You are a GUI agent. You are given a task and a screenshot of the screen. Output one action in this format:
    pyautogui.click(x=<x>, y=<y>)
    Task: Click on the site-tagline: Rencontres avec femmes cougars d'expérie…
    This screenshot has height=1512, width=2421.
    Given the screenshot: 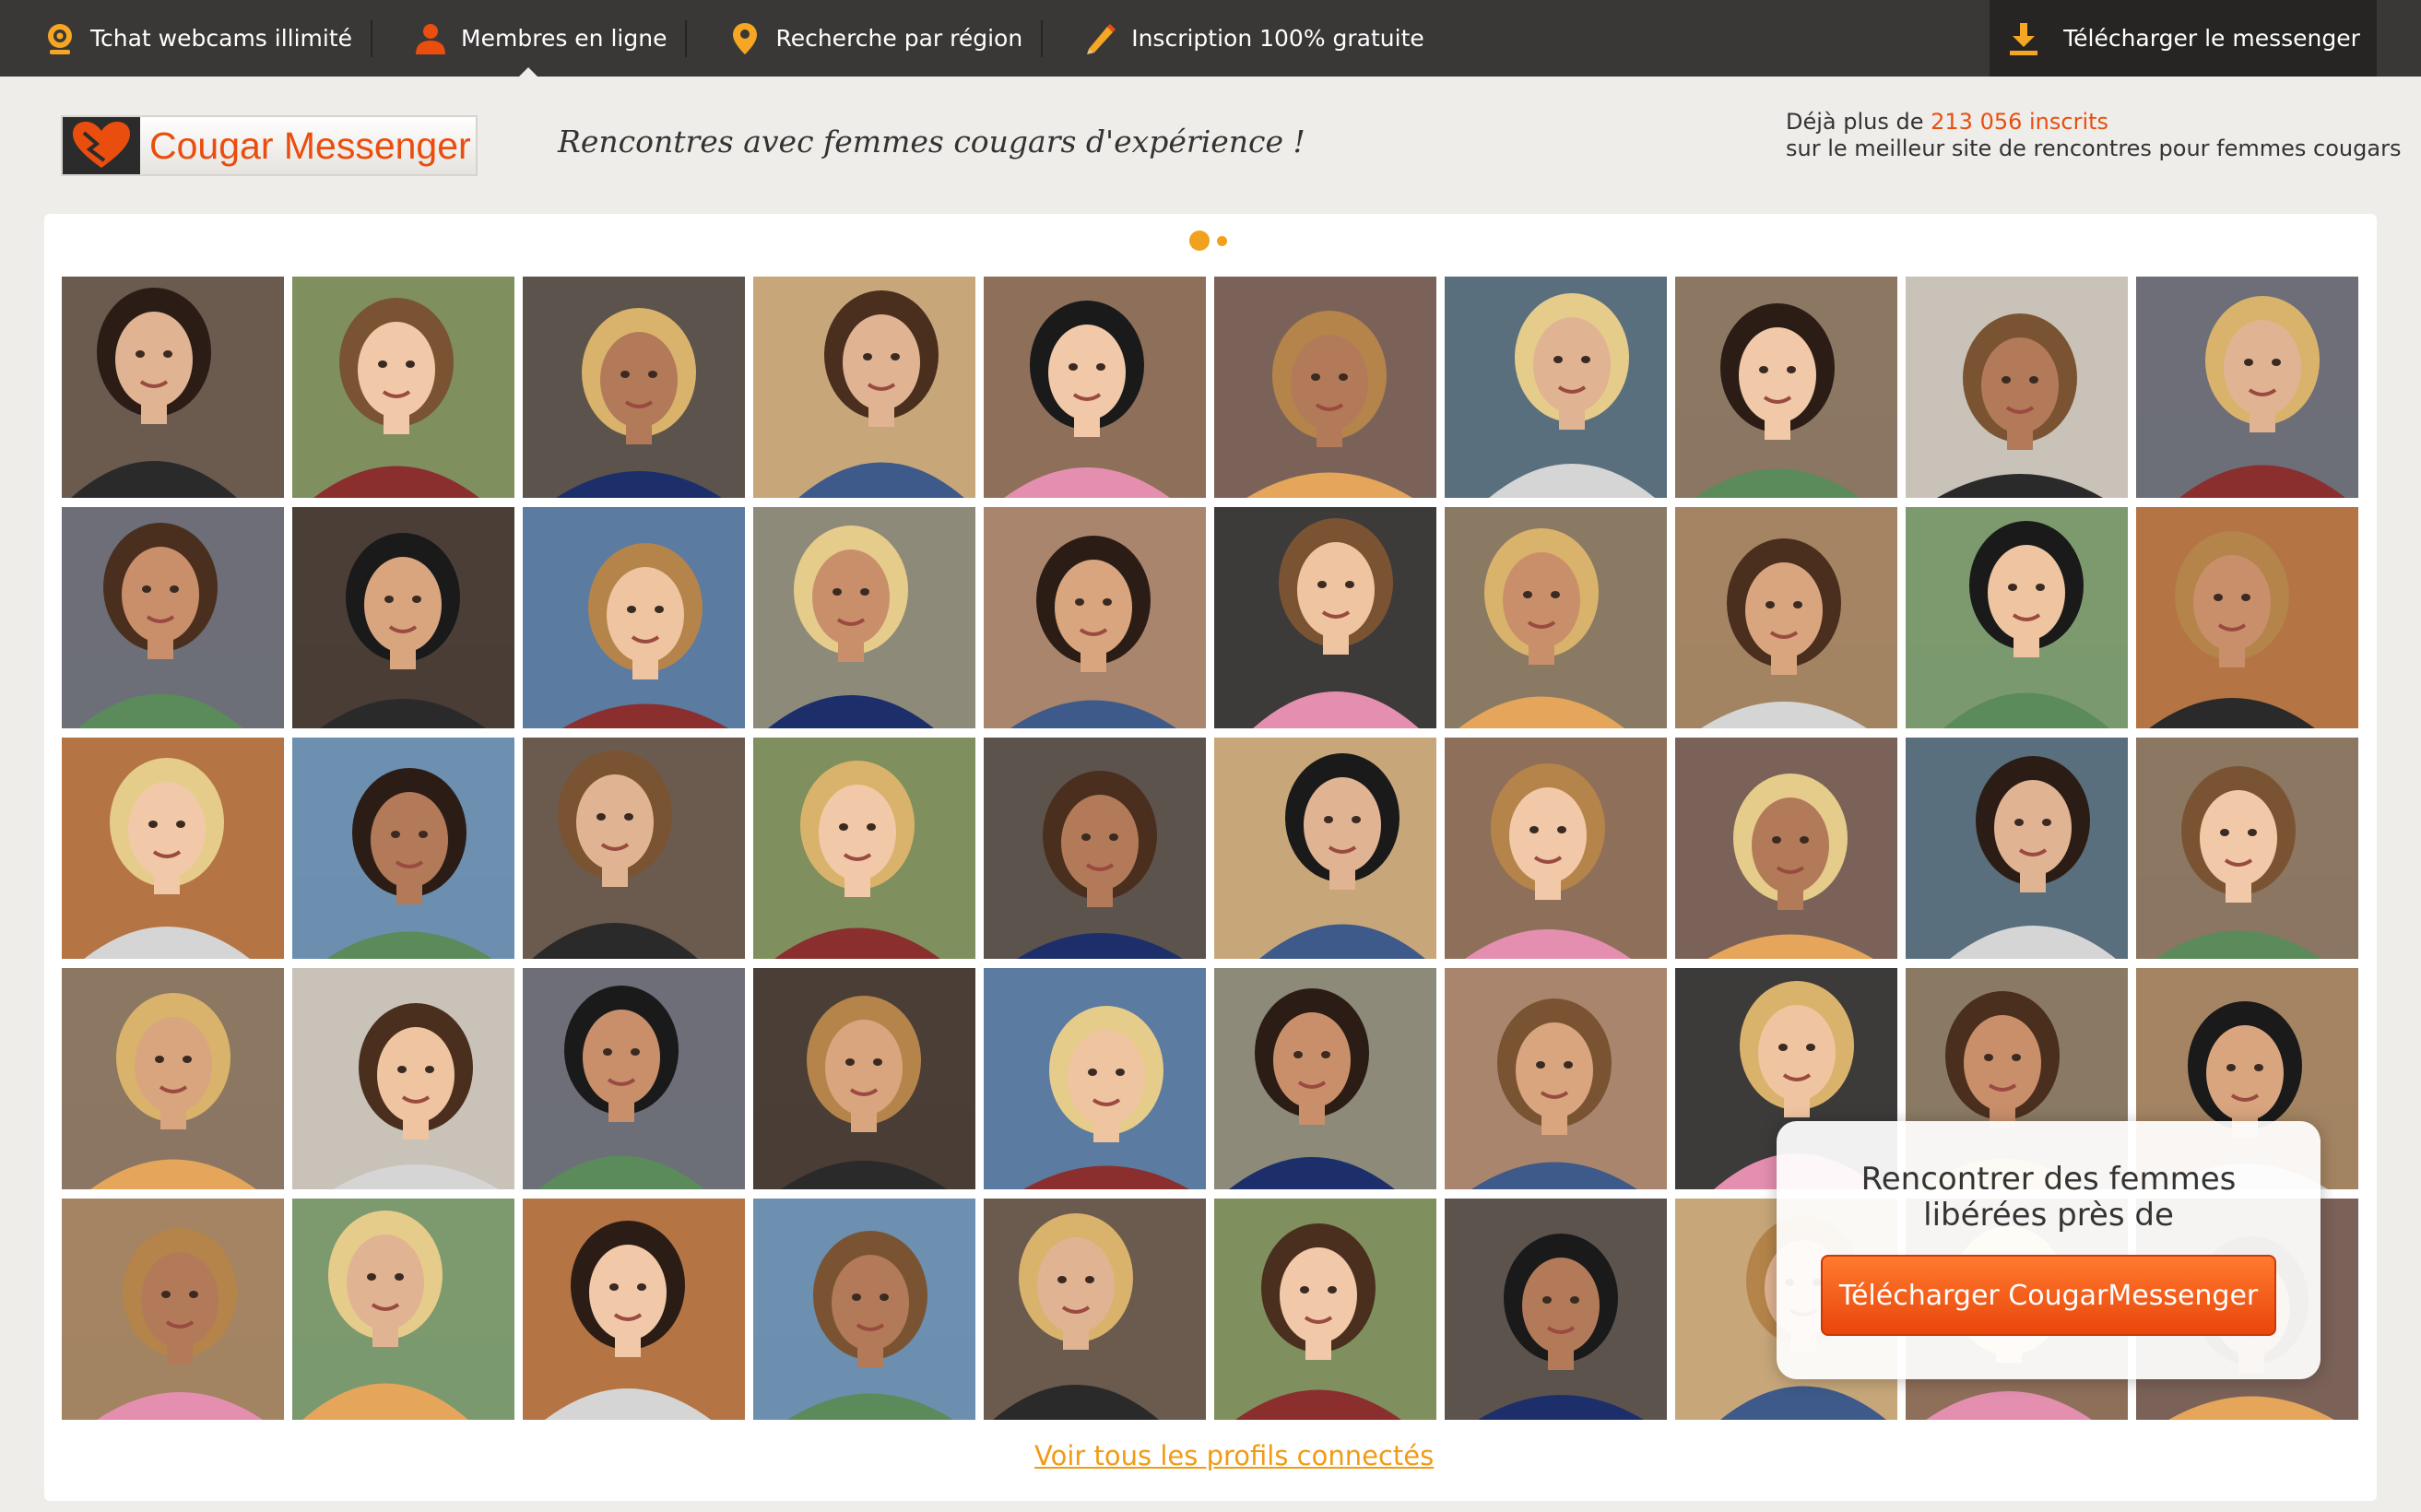 What is the action you would take?
    pyautogui.click(x=931, y=141)
    